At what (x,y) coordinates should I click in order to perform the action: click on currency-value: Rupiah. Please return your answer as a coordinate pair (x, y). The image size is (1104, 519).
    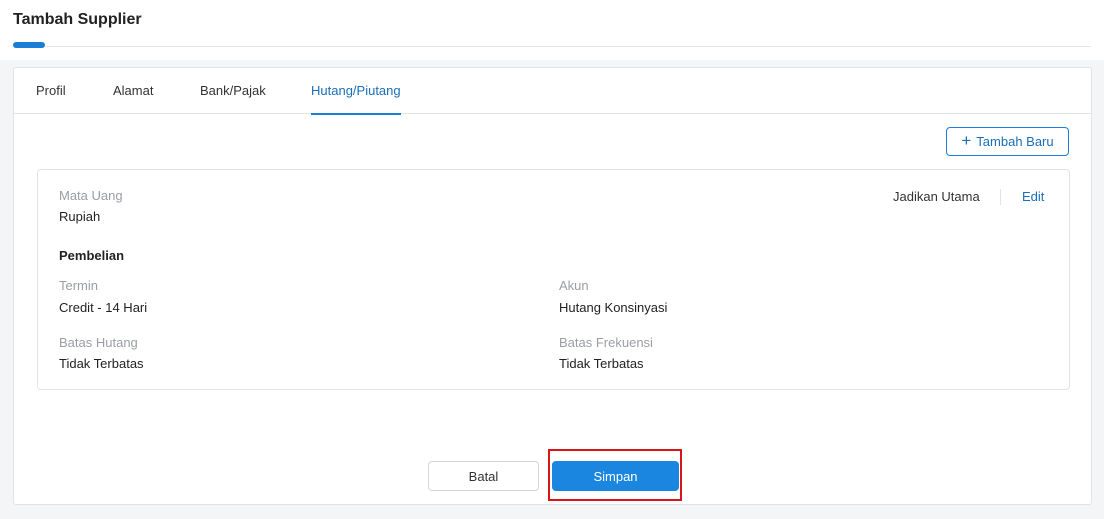
    Looking at the image, I should click on (80, 216).